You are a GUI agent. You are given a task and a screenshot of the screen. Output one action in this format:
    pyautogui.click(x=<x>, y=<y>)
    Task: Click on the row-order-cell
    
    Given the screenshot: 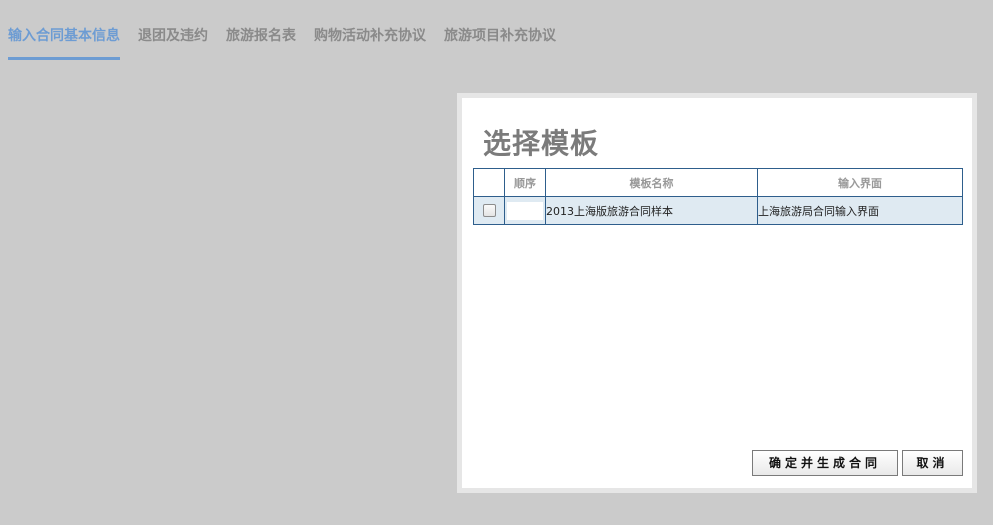 What is the action you would take?
    pyautogui.click(x=525, y=210)
    